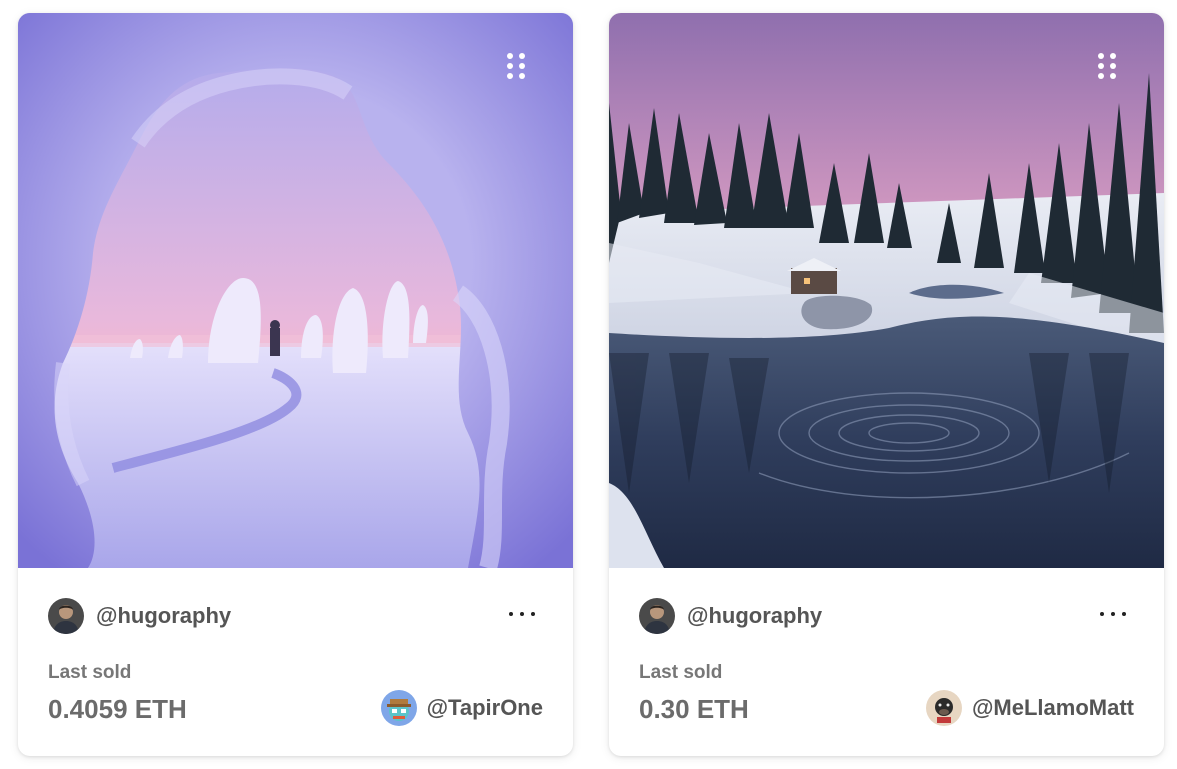  What do you see at coordinates (694, 709) in the screenshot?
I see `sale-price: 0.30 ETH` at bounding box center [694, 709].